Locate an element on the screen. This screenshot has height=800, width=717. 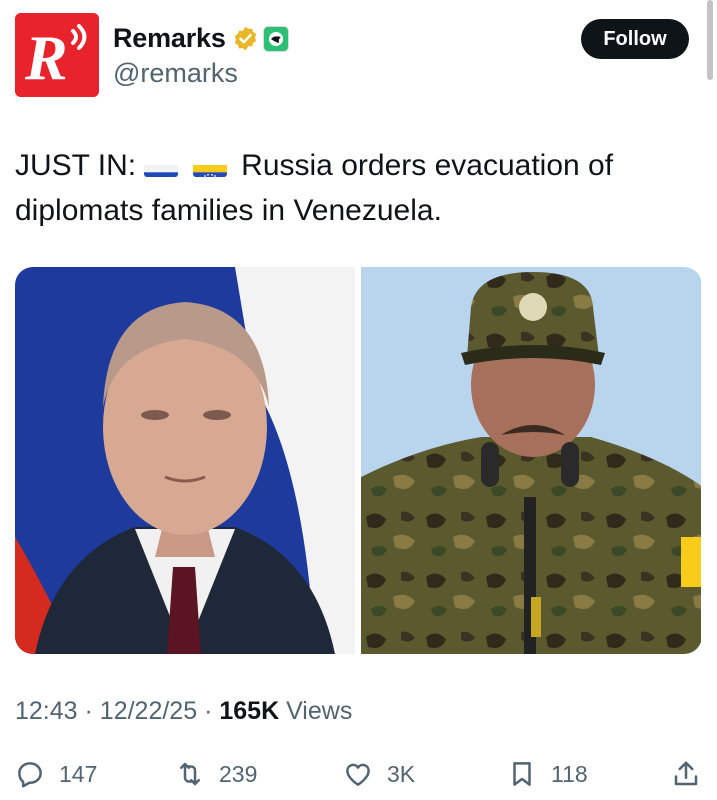
repost-count: 239 is located at coordinates (238, 773).